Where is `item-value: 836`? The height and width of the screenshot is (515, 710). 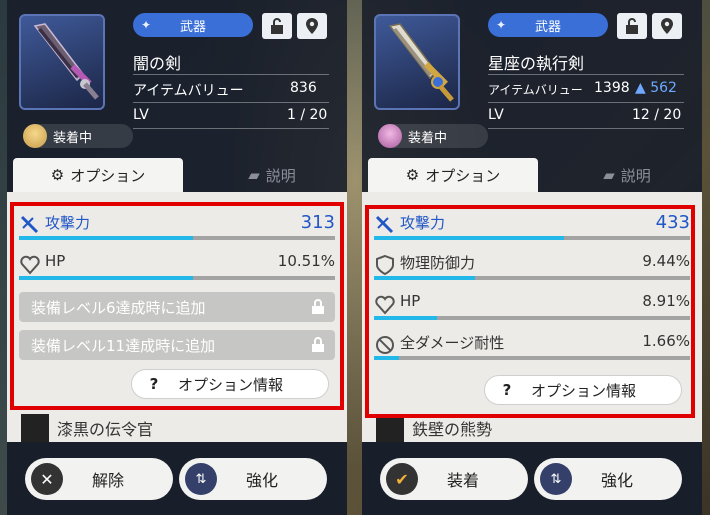 item-value: 836 is located at coordinates (303, 88).